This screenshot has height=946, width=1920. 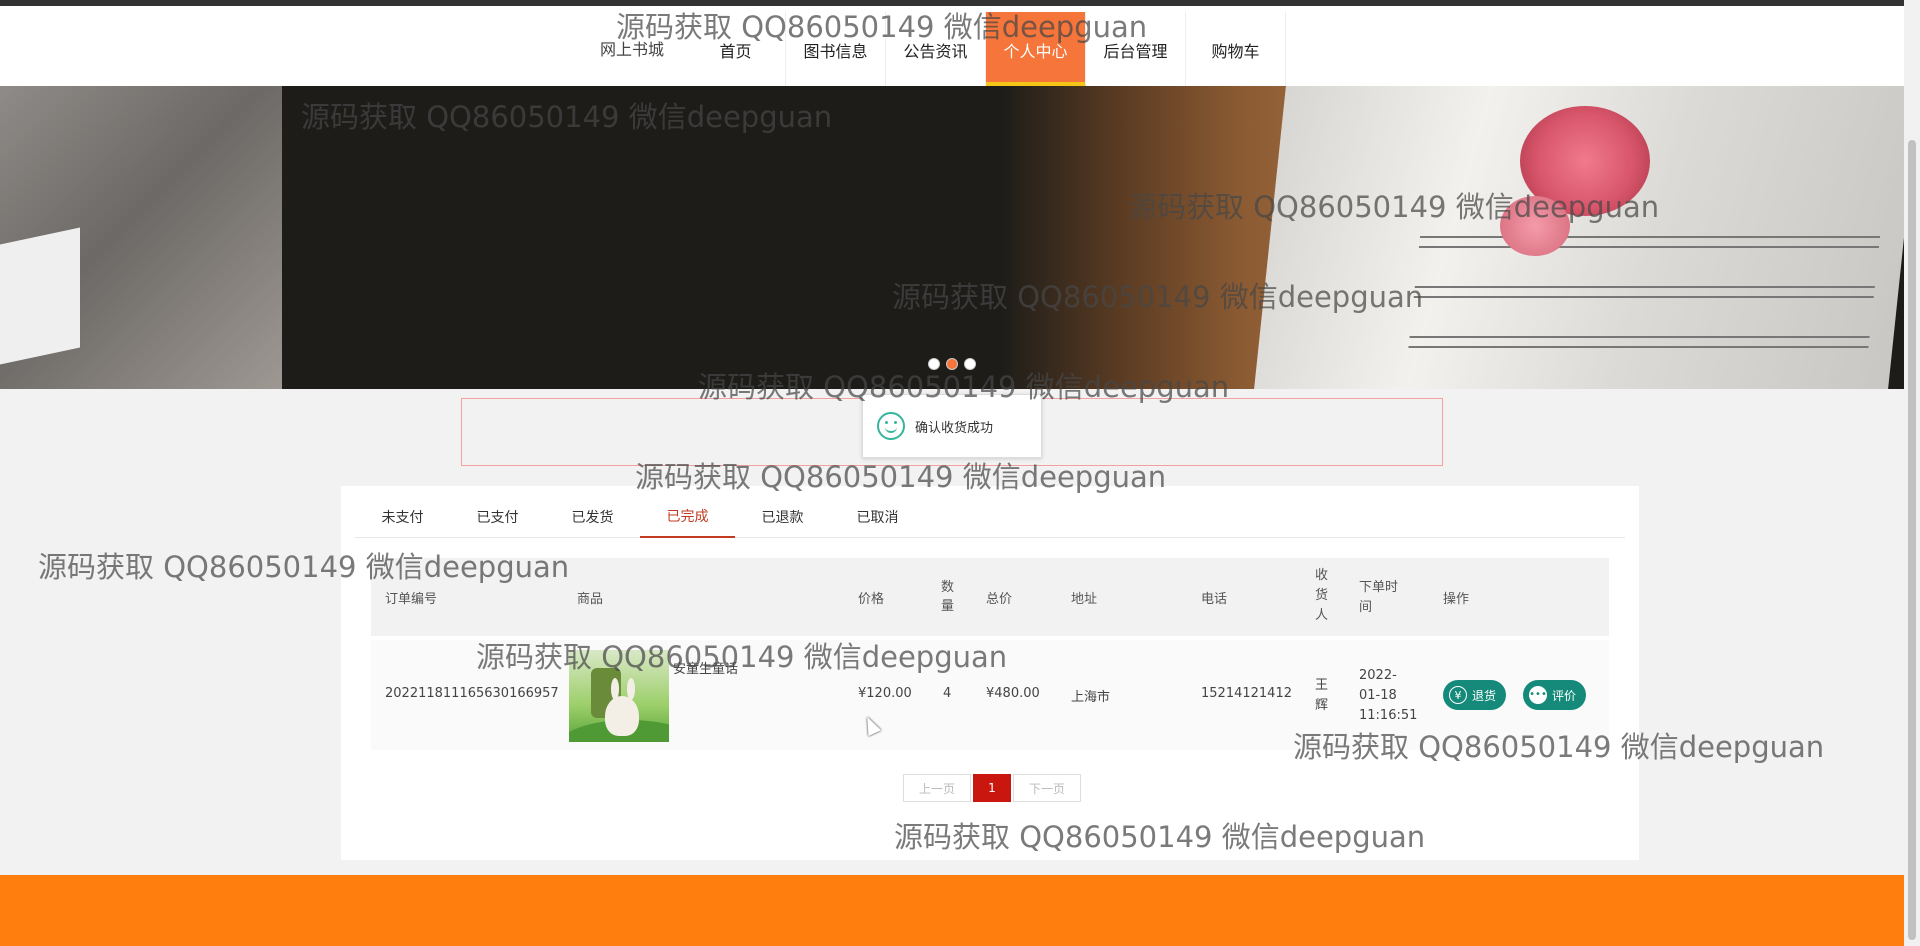 What do you see at coordinates (836, 51) in the screenshot?
I see `nav-item-books: 图书信息` at bounding box center [836, 51].